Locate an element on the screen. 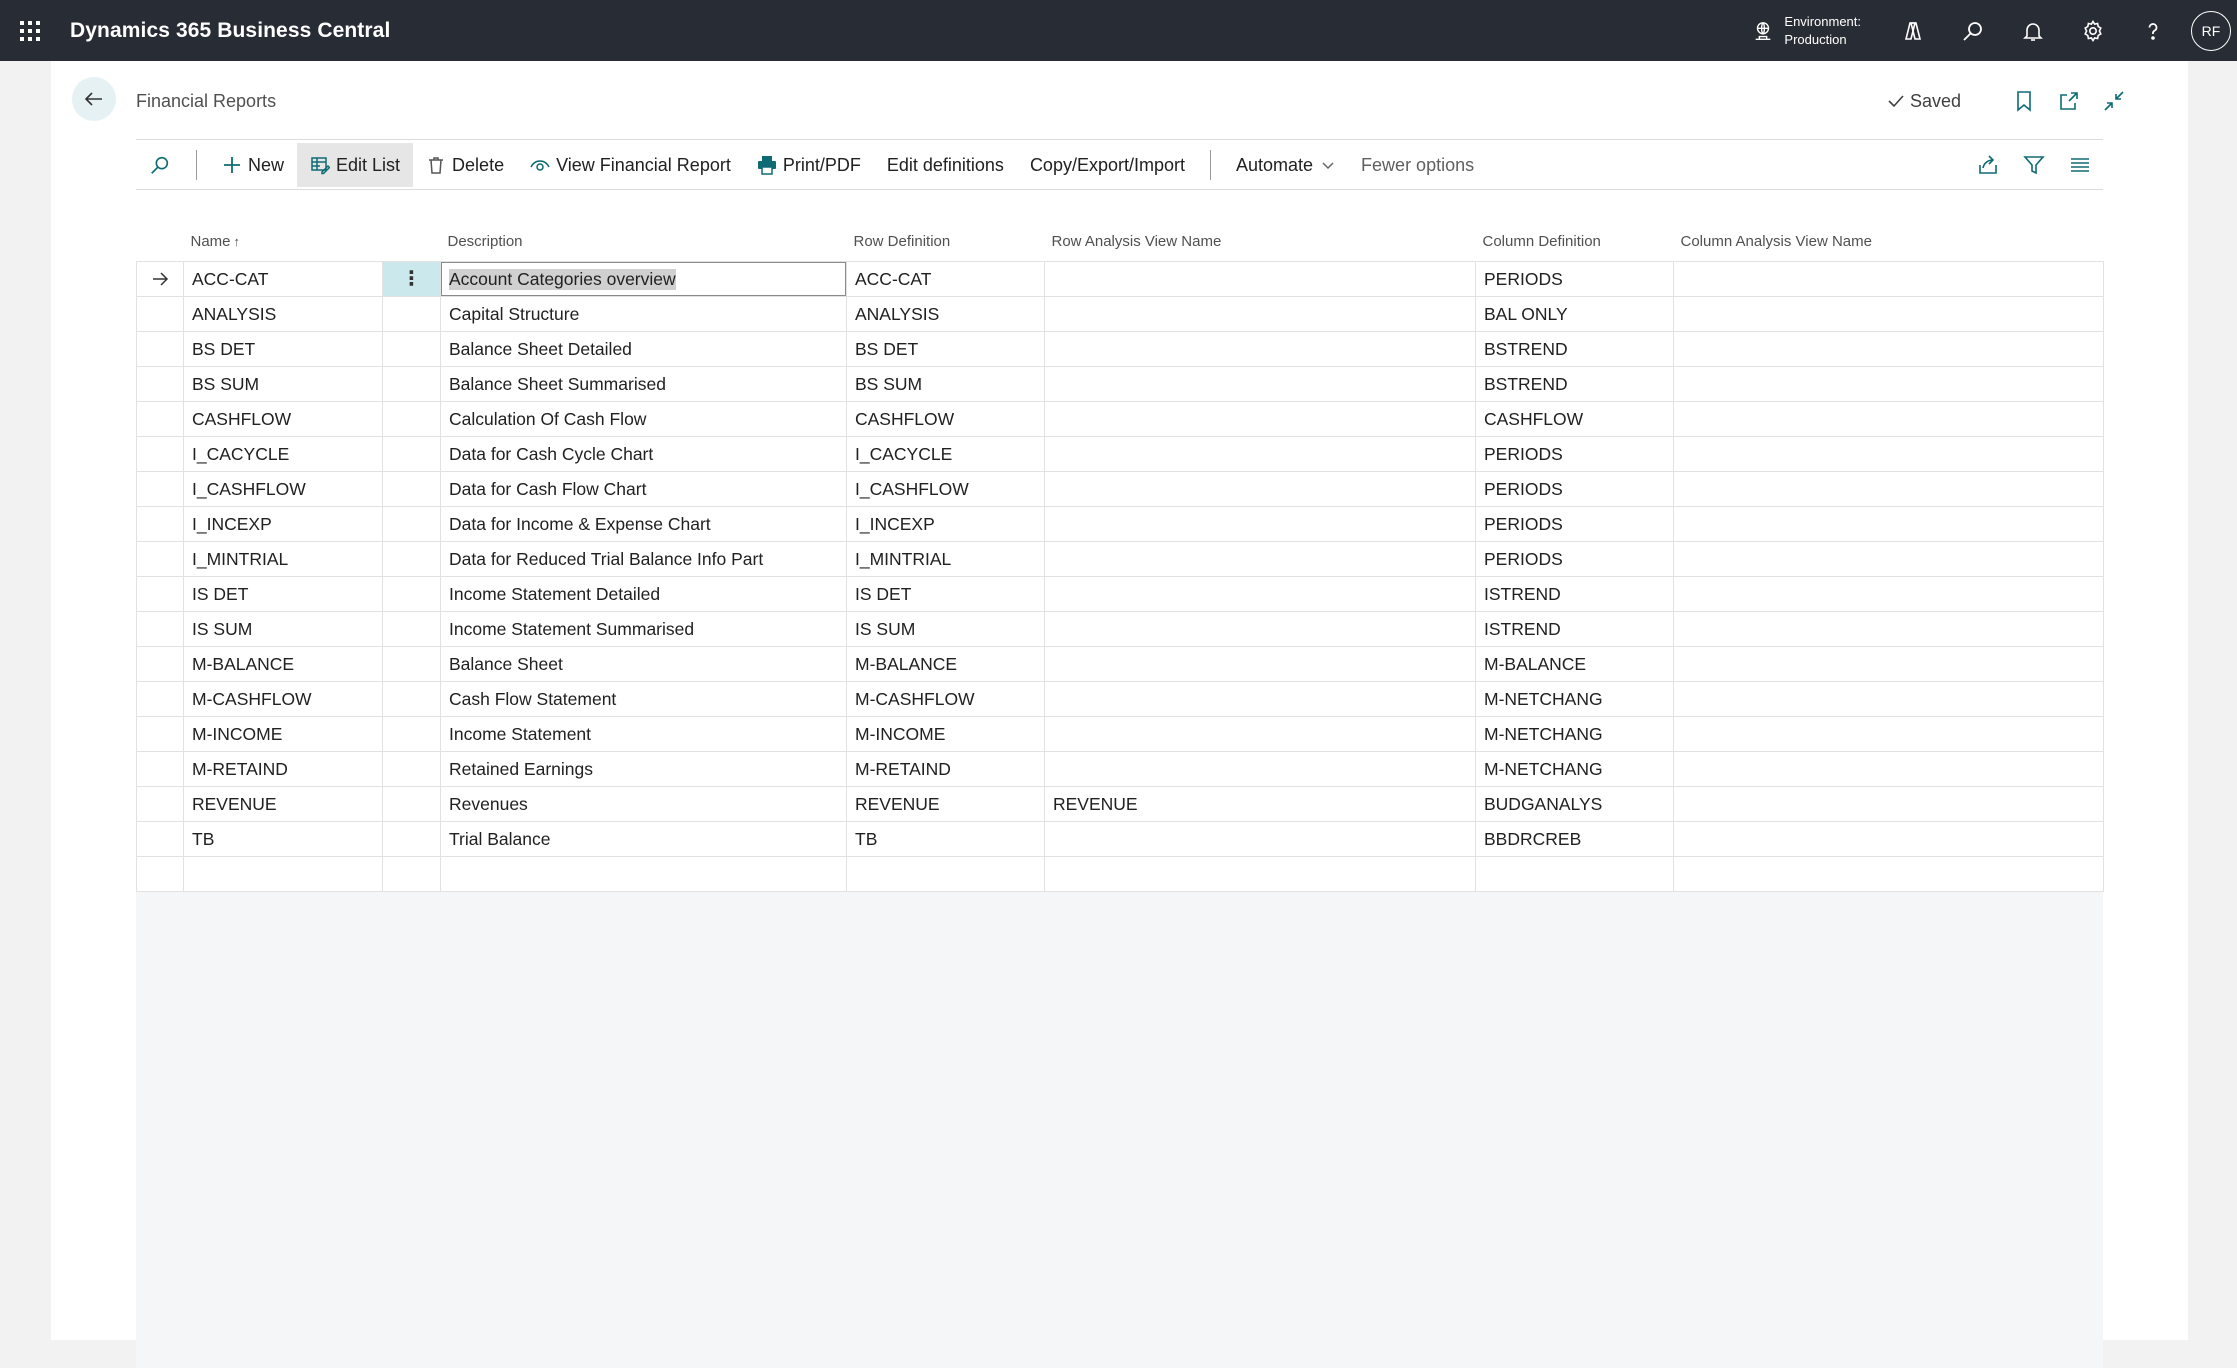 This screenshot has height=1368, width=2237. cell-name: TB is located at coordinates (283, 839).